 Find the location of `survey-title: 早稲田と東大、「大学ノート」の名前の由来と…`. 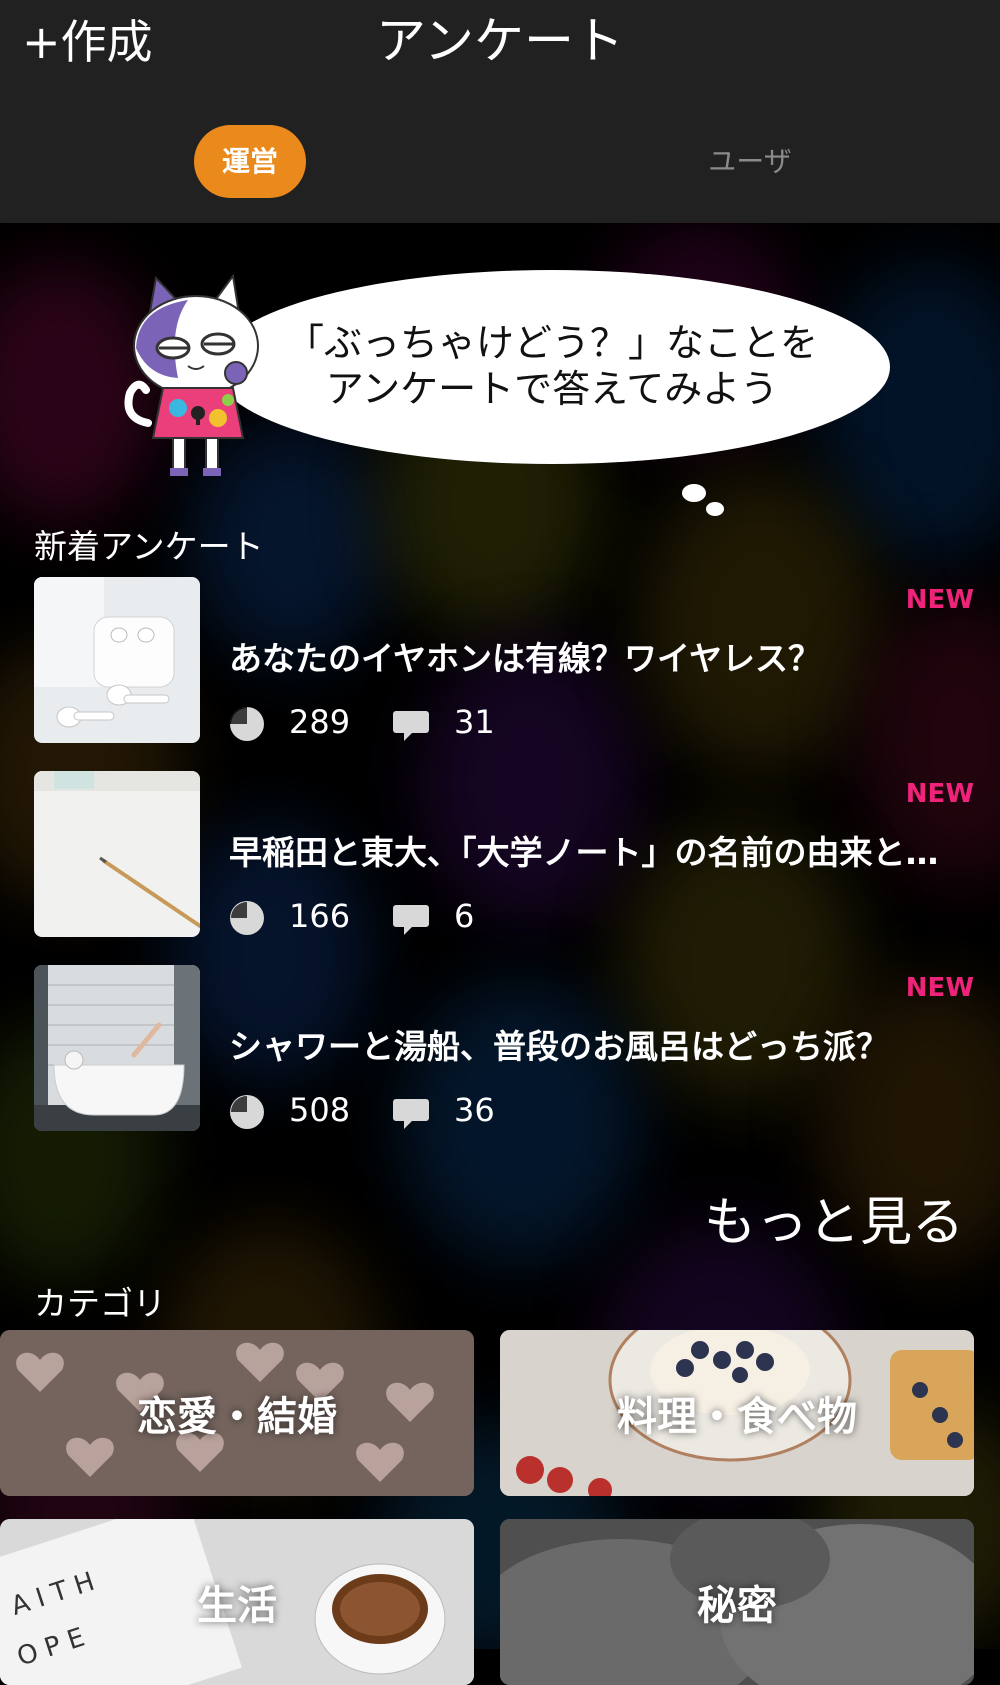

survey-title: 早稲田と東大、「大学ノート」の名前の由来と… is located at coordinates (584, 852).